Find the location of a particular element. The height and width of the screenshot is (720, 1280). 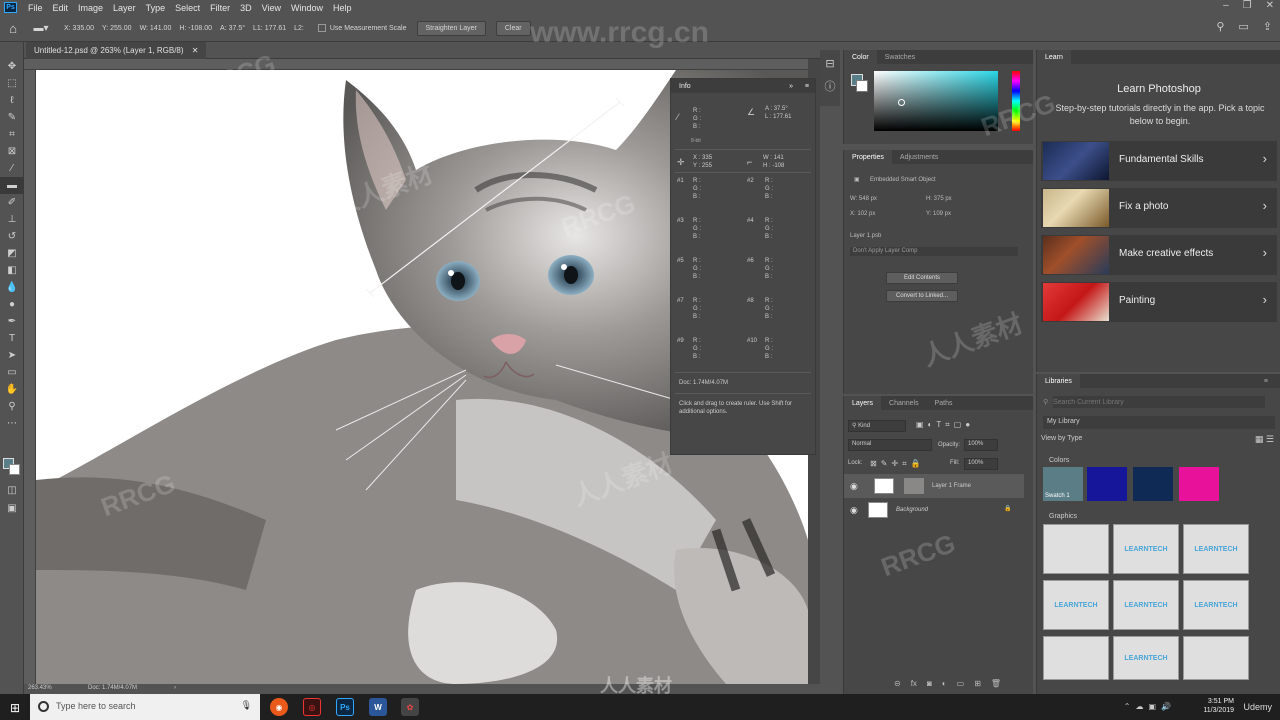

tab-paths: Paths is located at coordinates (944, 403).